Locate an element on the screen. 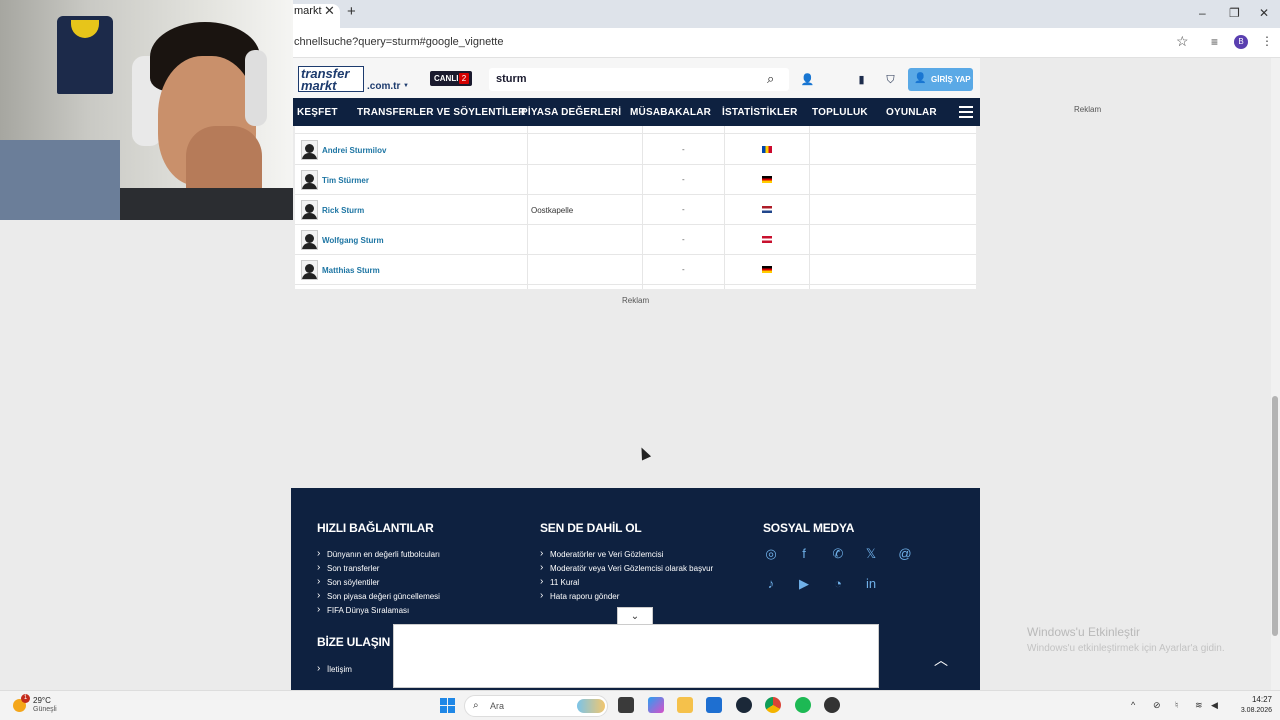 Image resolution: width=1280 pixels, height=720 pixels. taskbar-date: 3.08.2026 is located at coordinates (1249, 710).